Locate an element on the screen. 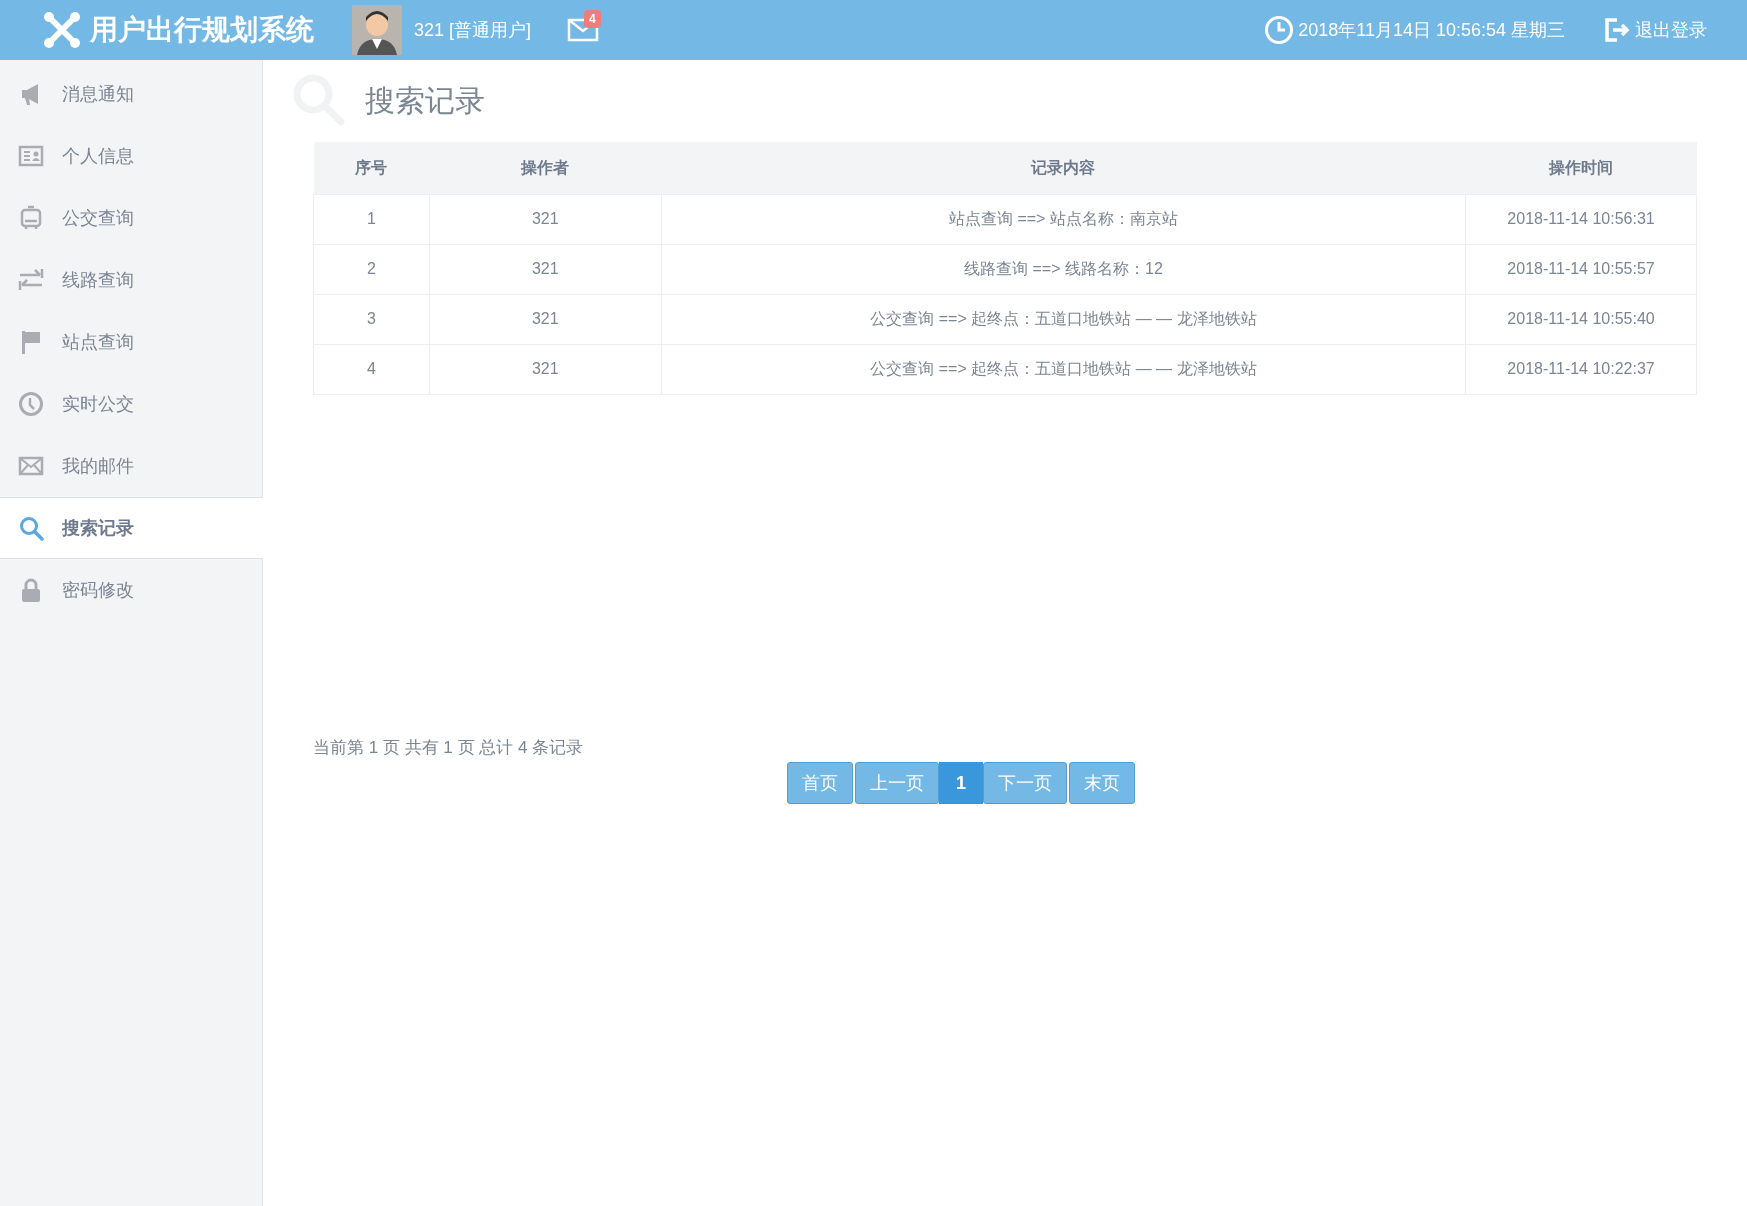  sidebar-item: 密码修改 is located at coordinates (131, 590).